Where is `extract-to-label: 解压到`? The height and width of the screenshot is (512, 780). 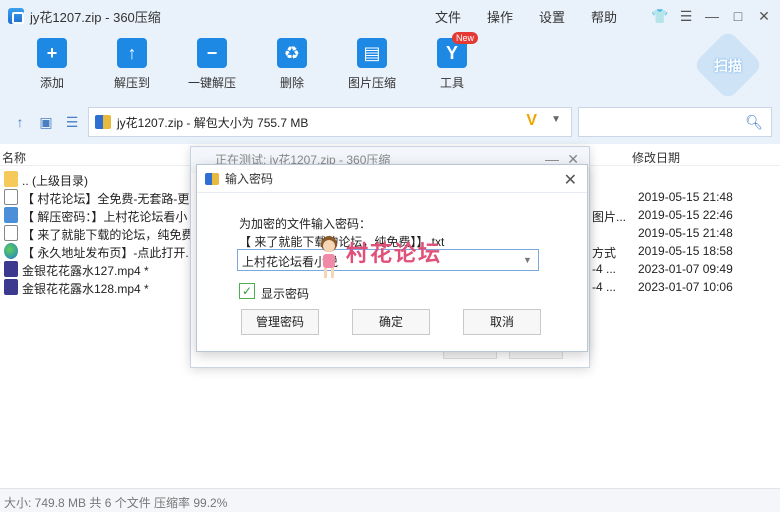
extract-to-label: 解压到 is located at coordinates (131, 83).